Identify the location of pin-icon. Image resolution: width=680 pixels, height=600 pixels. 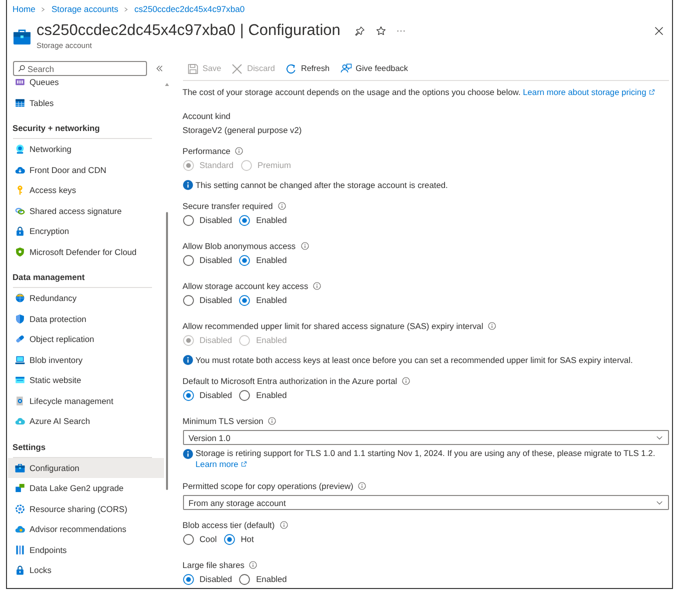
(360, 31).